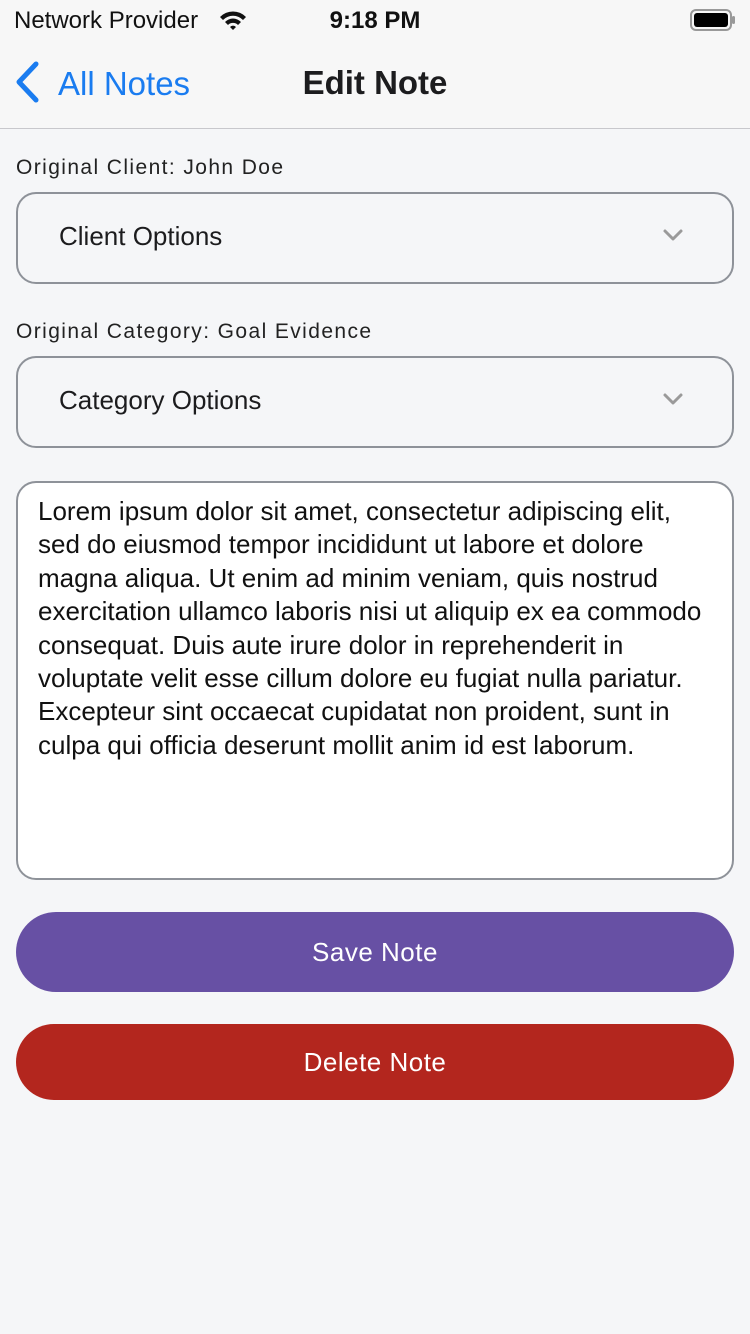  What do you see at coordinates (160, 400) in the screenshot?
I see `category-select-value: Category Options` at bounding box center [160, 400].